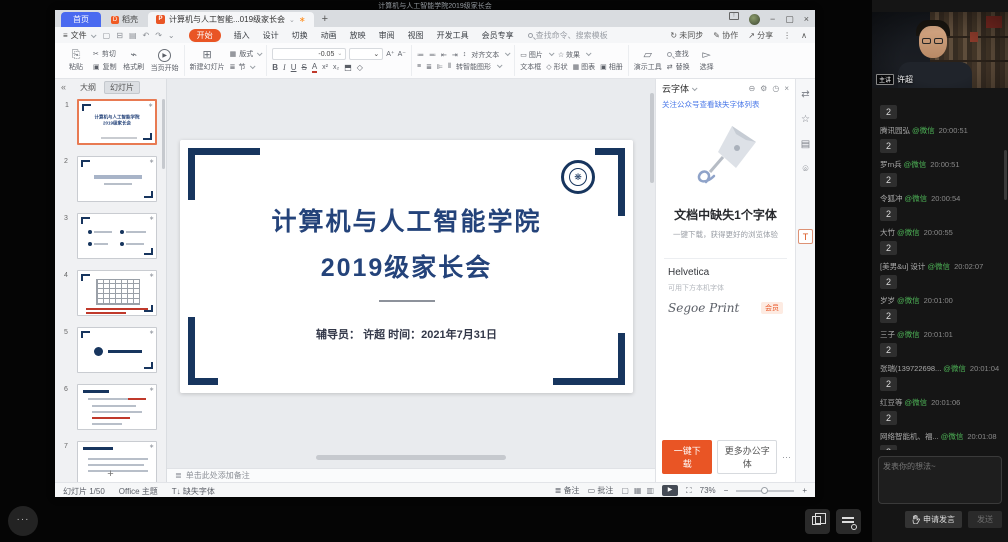 The image size is (1008, 542). Describe the element at coordinates (325, 19) in the screenshot. I see `new-tab-button: +` at that location.